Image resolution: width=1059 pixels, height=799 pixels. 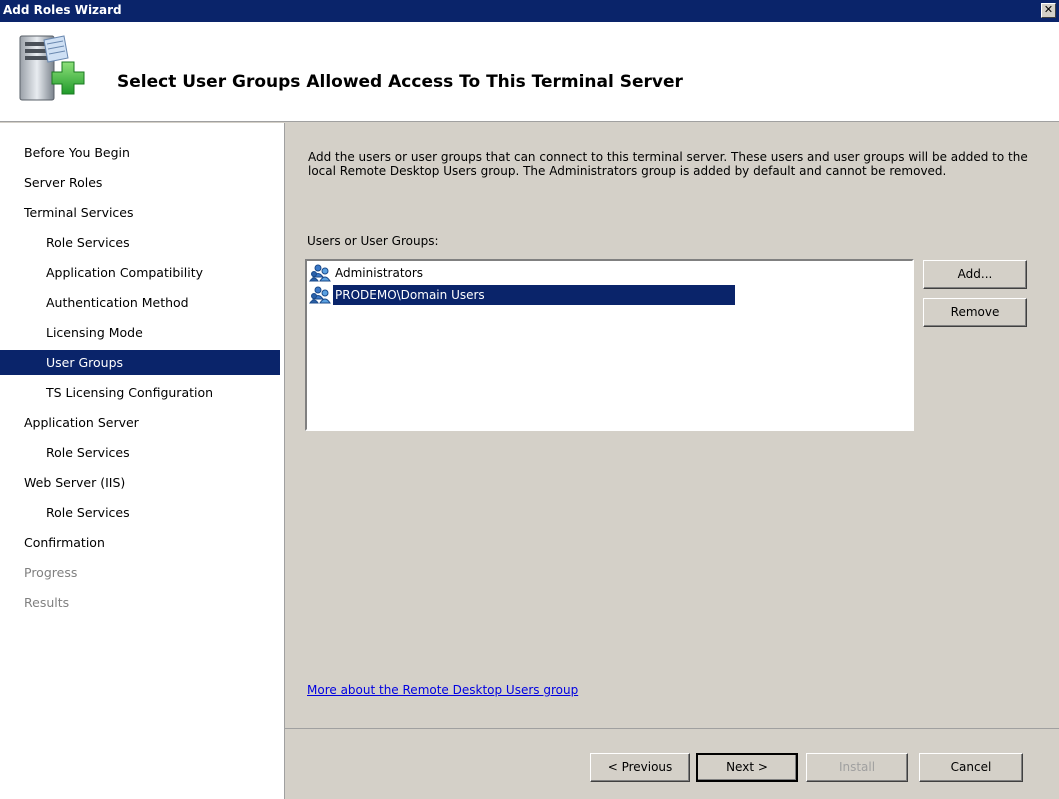 I want to click on list-item-administrators: Administrators, so click(x=367, y=273).